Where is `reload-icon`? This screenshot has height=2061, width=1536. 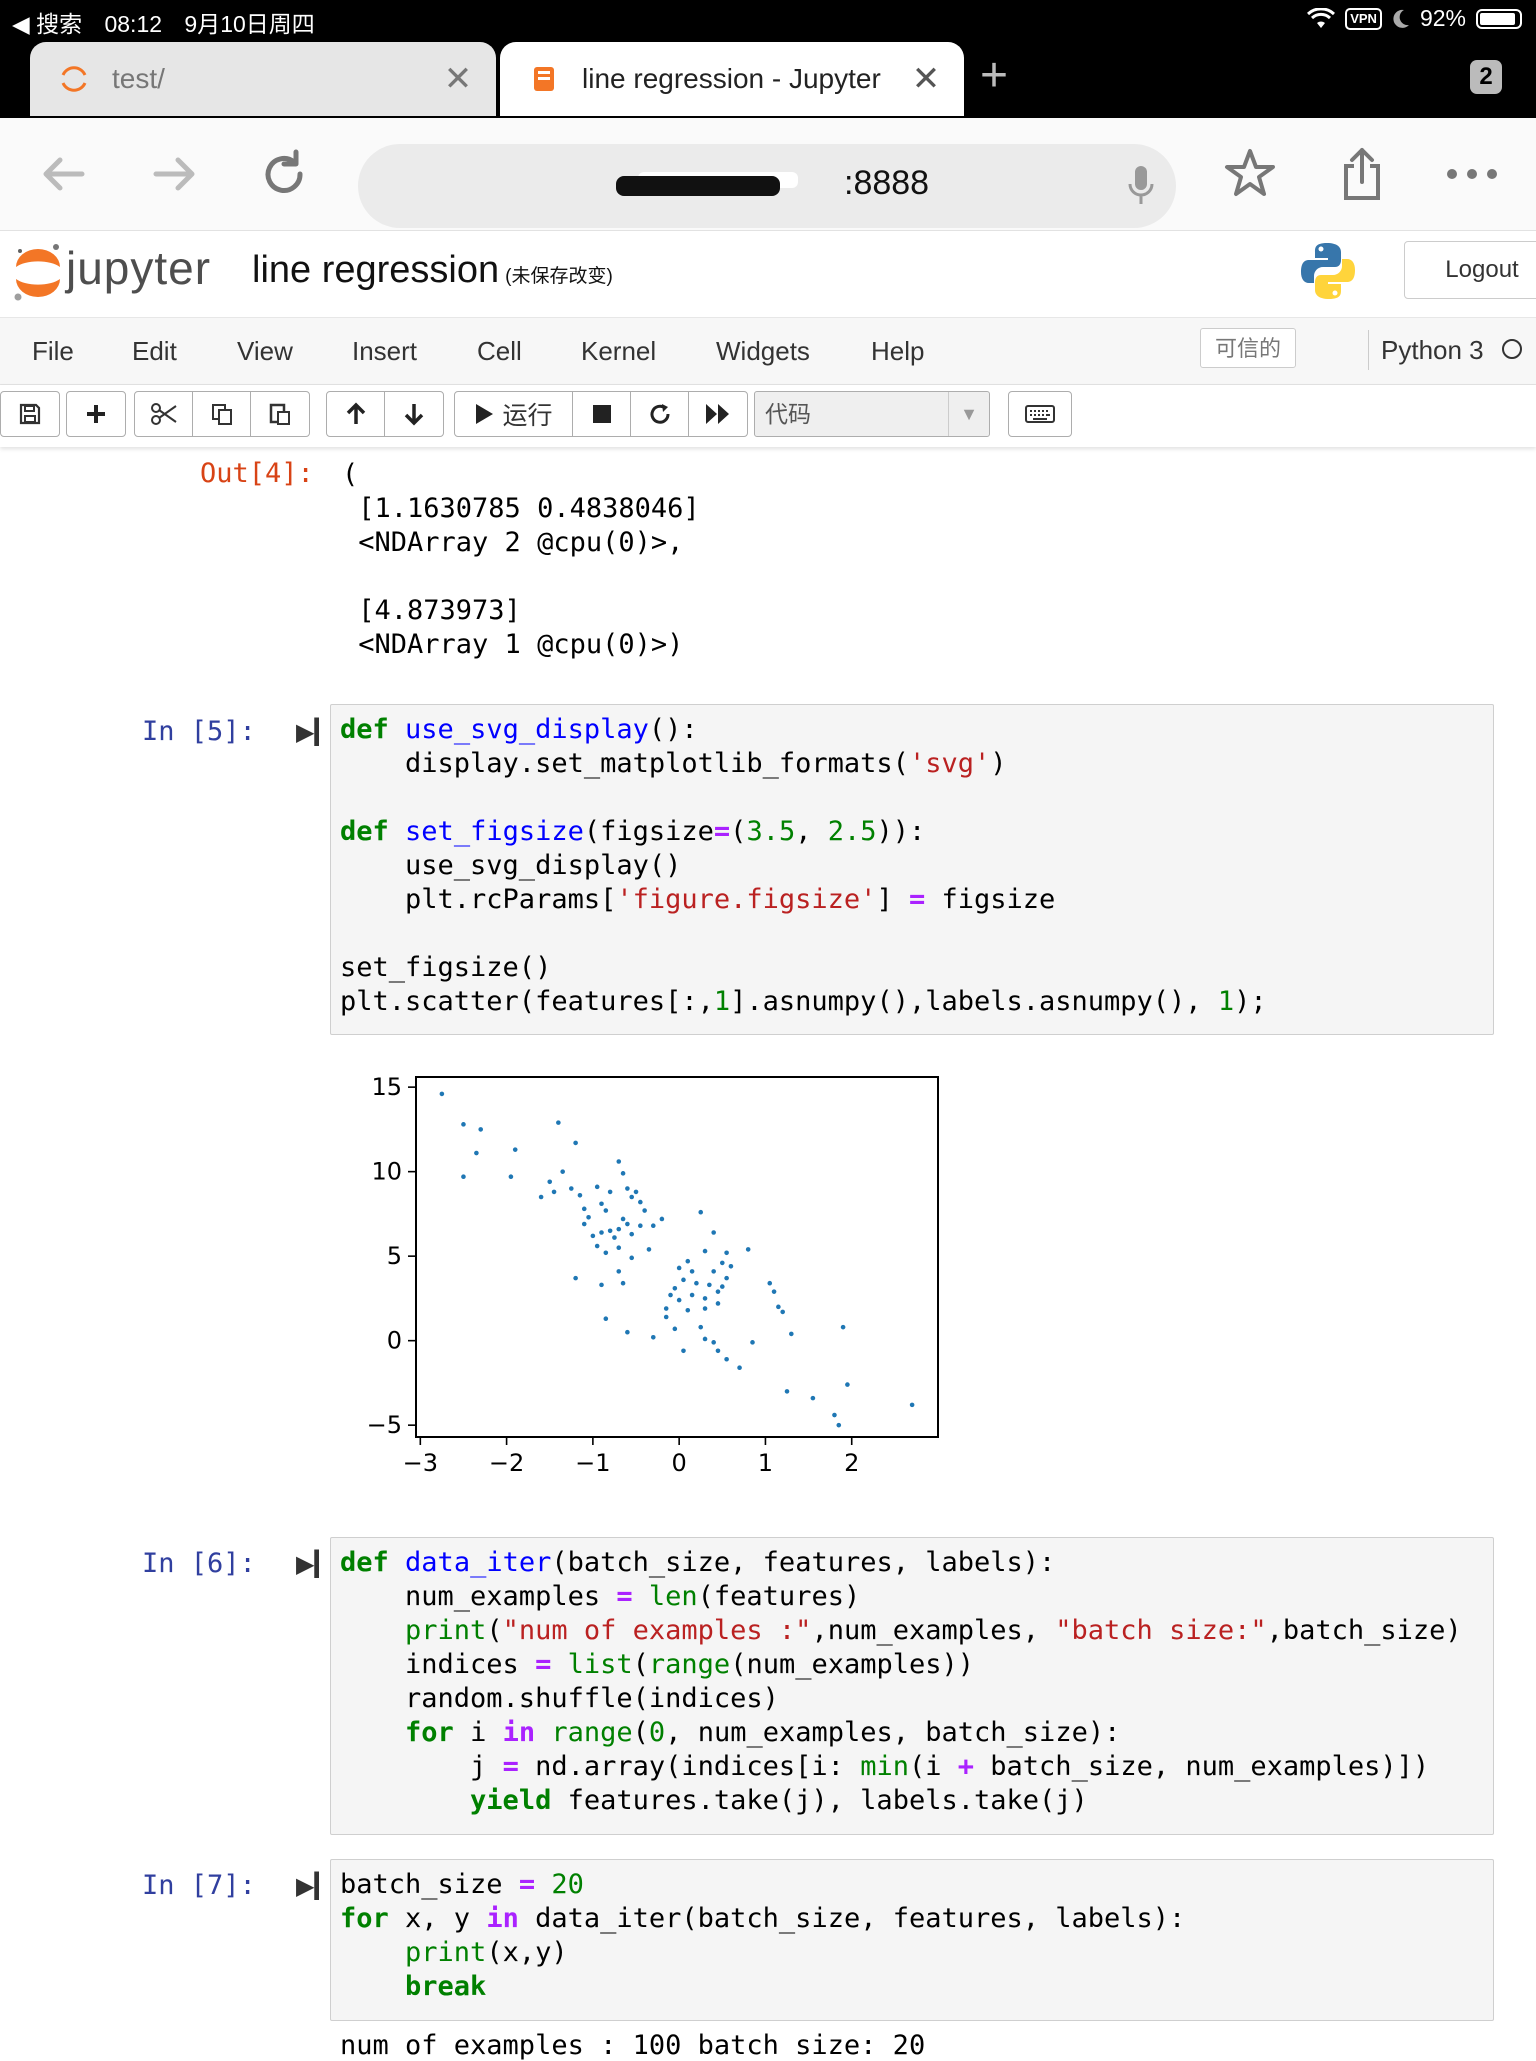 reload-icon is located at coordinates (284, 174).